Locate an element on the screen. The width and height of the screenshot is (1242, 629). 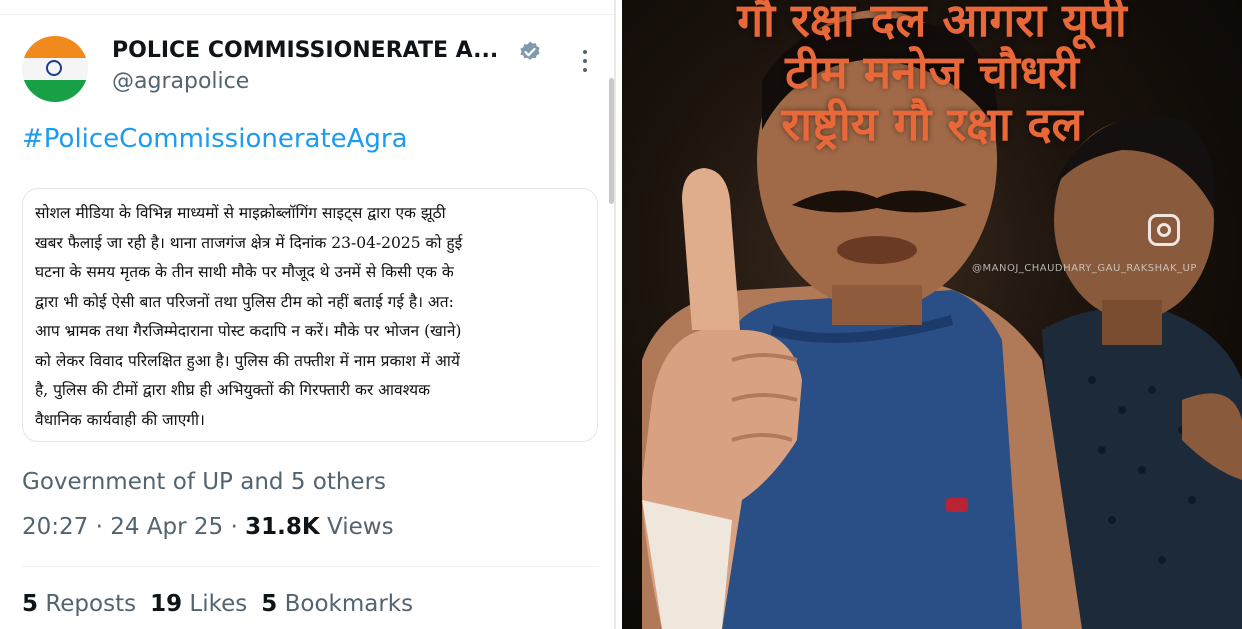
tweet-time: 20:27 is located at coordinates (55, 527).